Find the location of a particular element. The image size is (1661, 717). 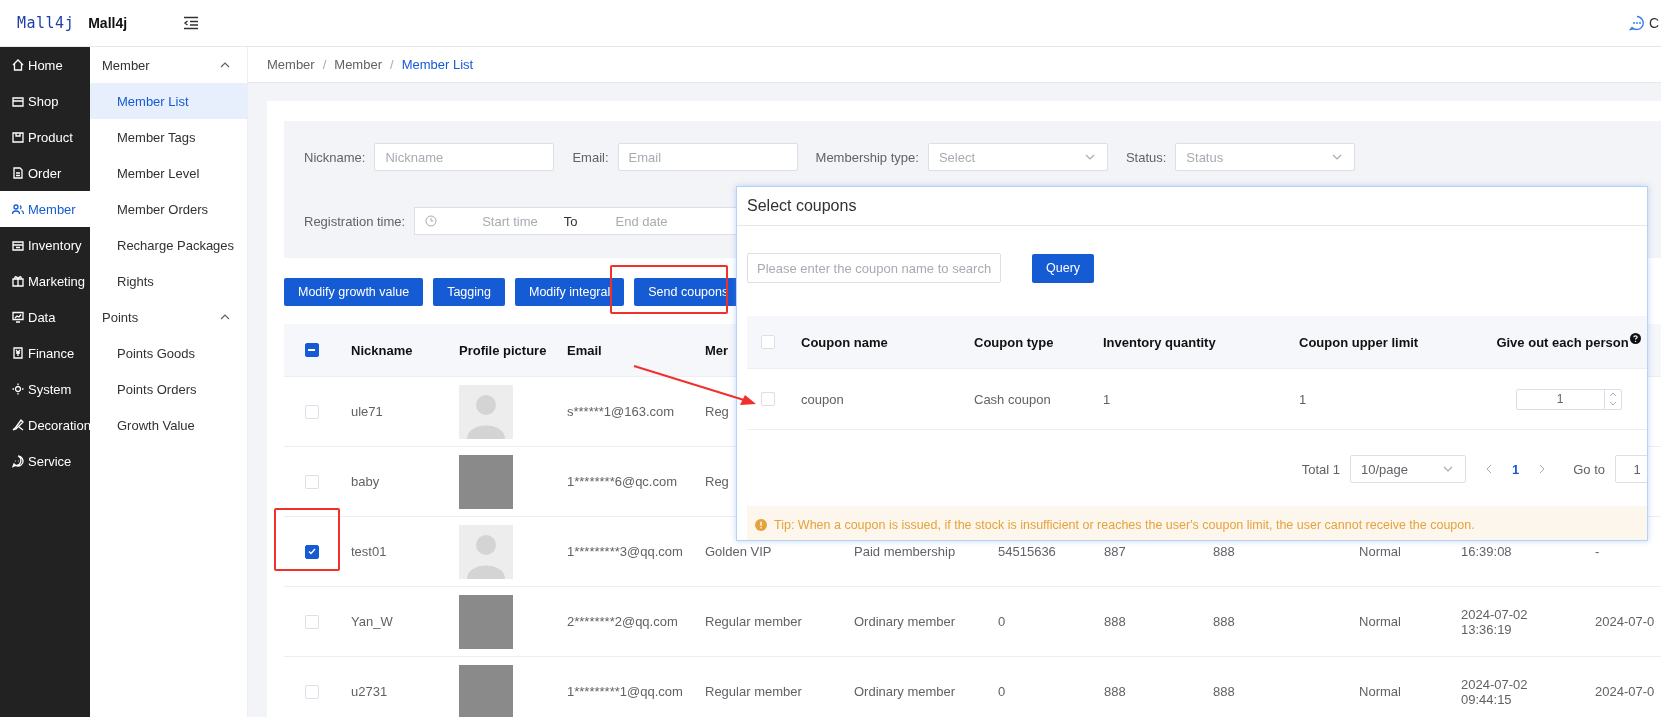

email-text: 1********6@qc.com is located at coordinates (622, 481).